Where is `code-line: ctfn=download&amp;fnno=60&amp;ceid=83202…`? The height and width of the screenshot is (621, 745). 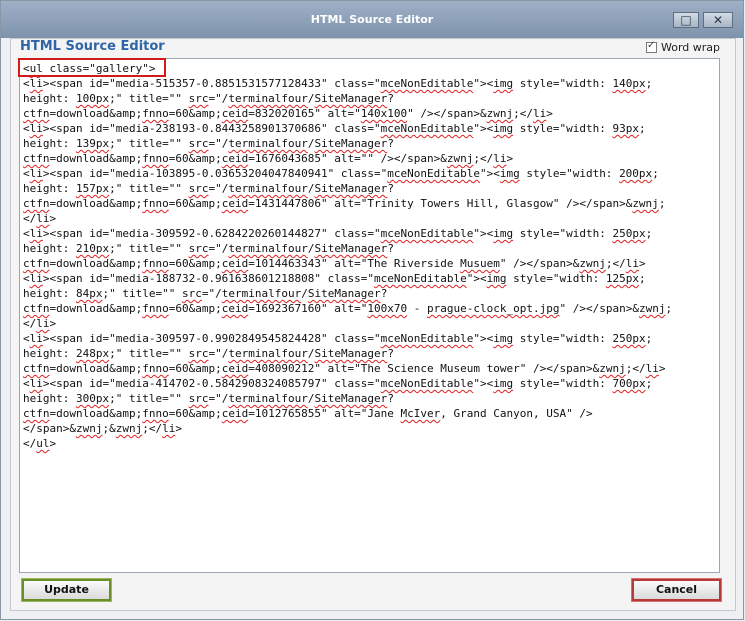
code-line: ctfn=download&amp;fnno=60&amp;ceid=83202… is located at coordinates (288, 113).